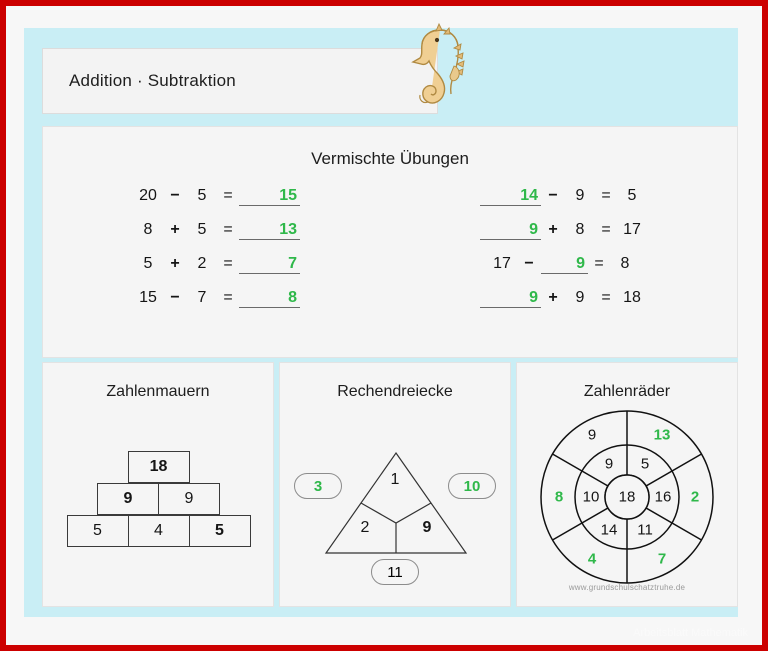  Describe the element at coordinates (269, 196) in the screenshot. I see `answer-blank: 15` at that location.